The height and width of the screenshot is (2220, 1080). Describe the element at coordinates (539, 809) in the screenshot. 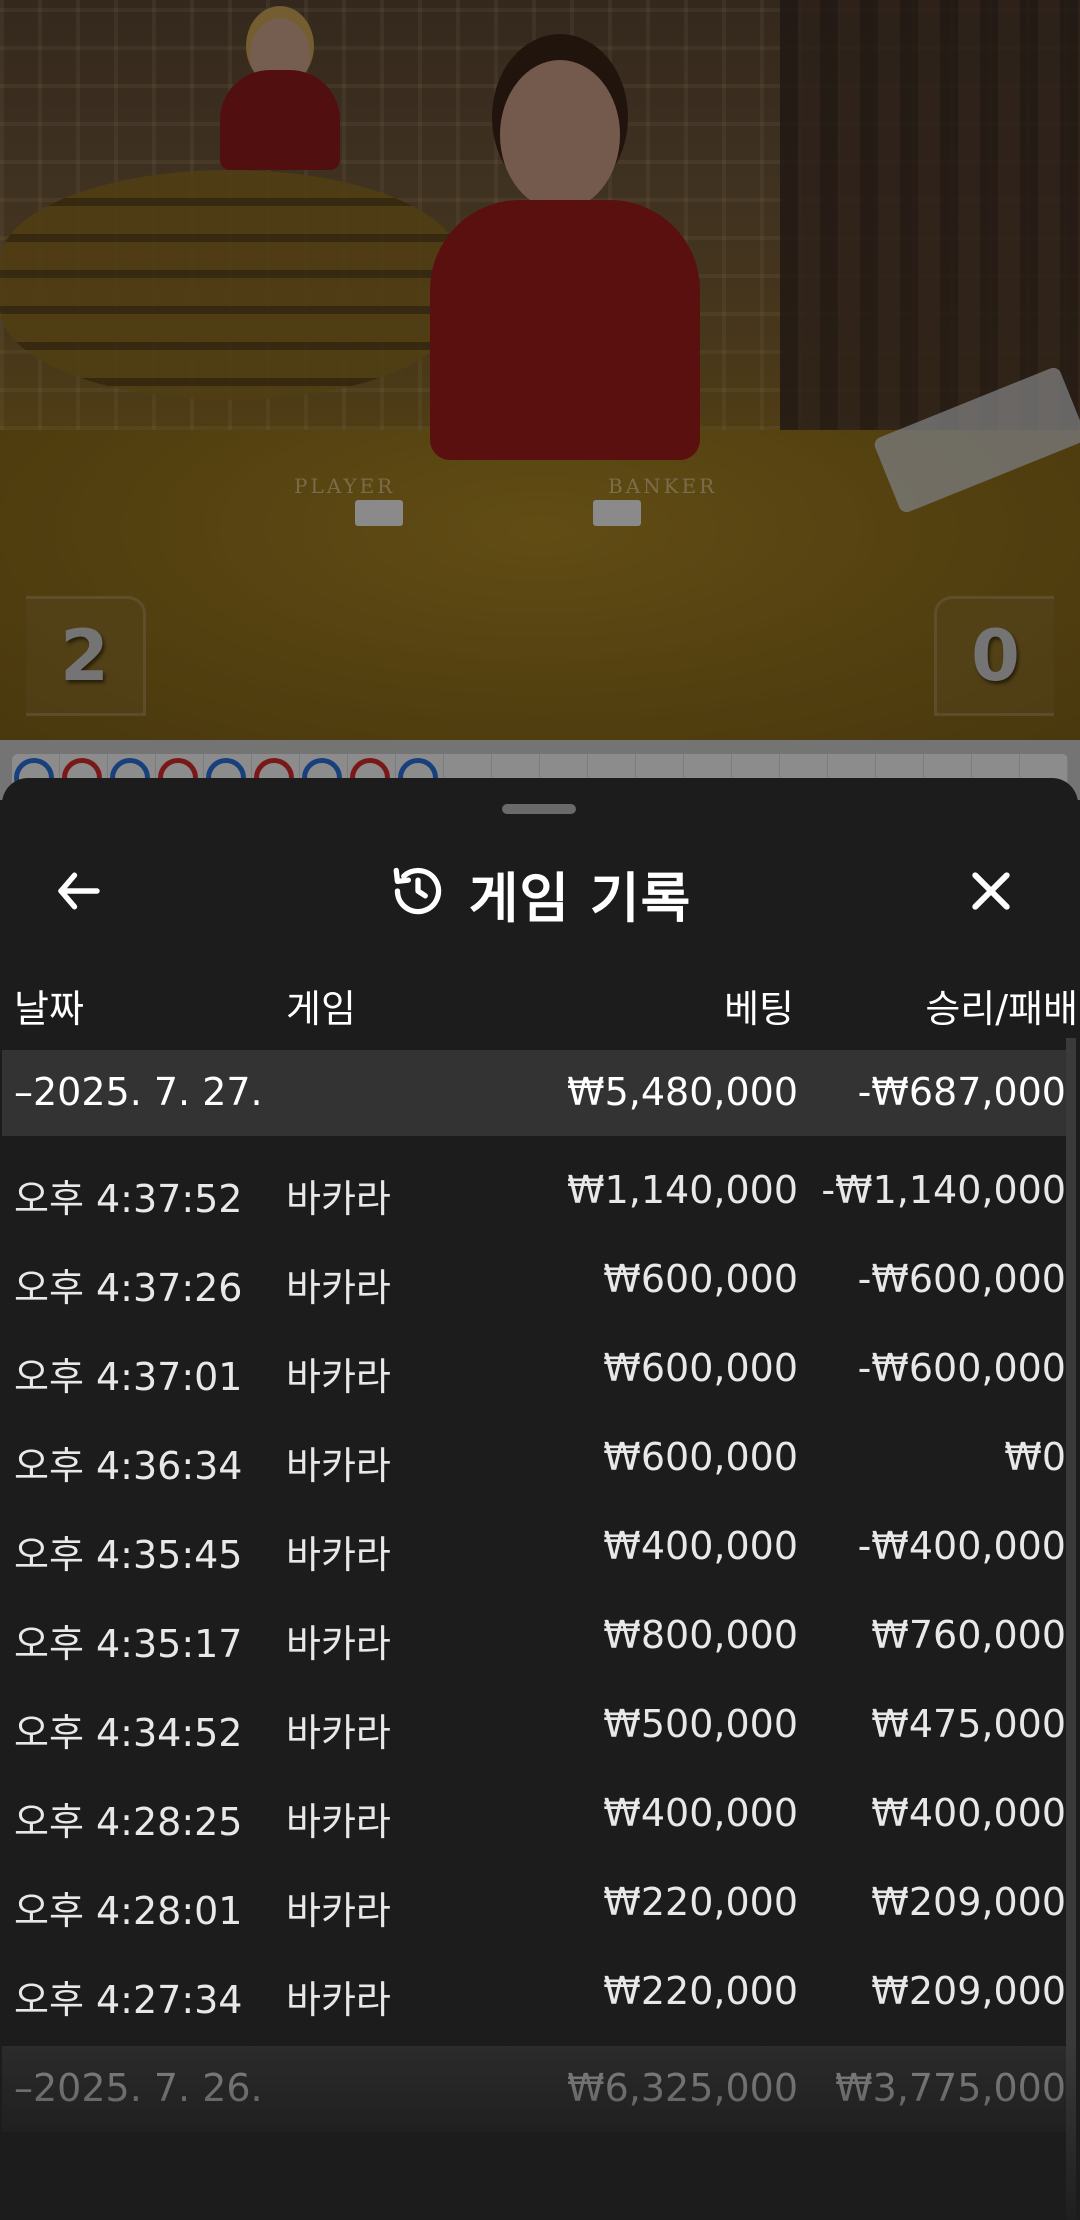

I see `sheet-drag-handle` at that location.